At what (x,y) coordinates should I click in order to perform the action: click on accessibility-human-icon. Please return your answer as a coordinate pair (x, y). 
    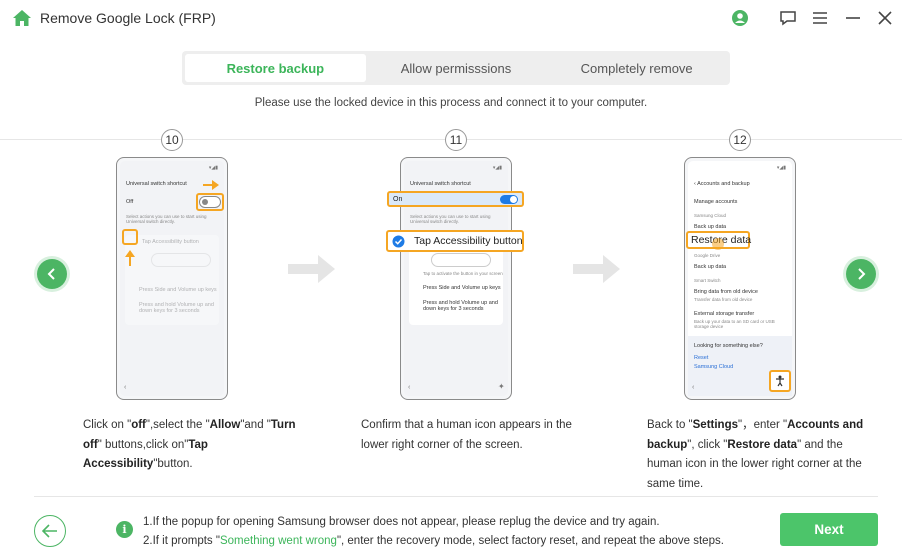
    Looking at the image, I should click on (780, 381).